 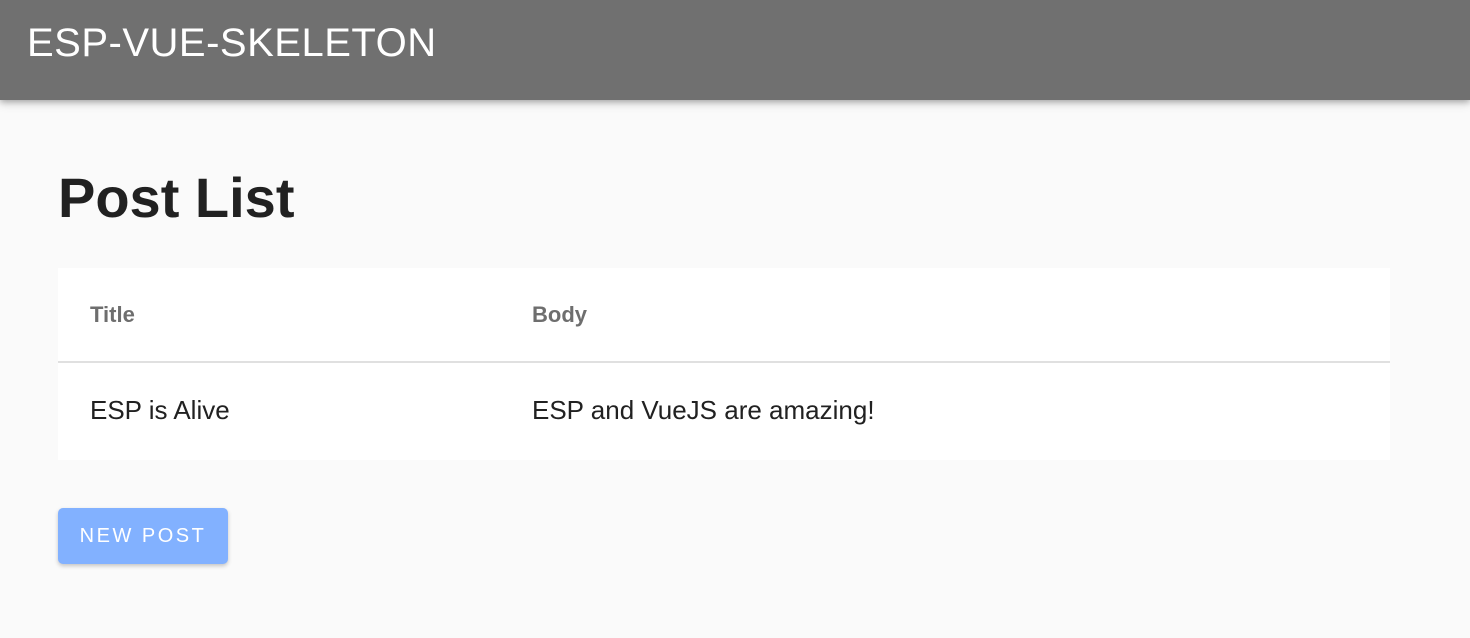 I want to click on table-body: ESP is Alive ESP and VueJS are amazing!, so click(x=724, y=410).